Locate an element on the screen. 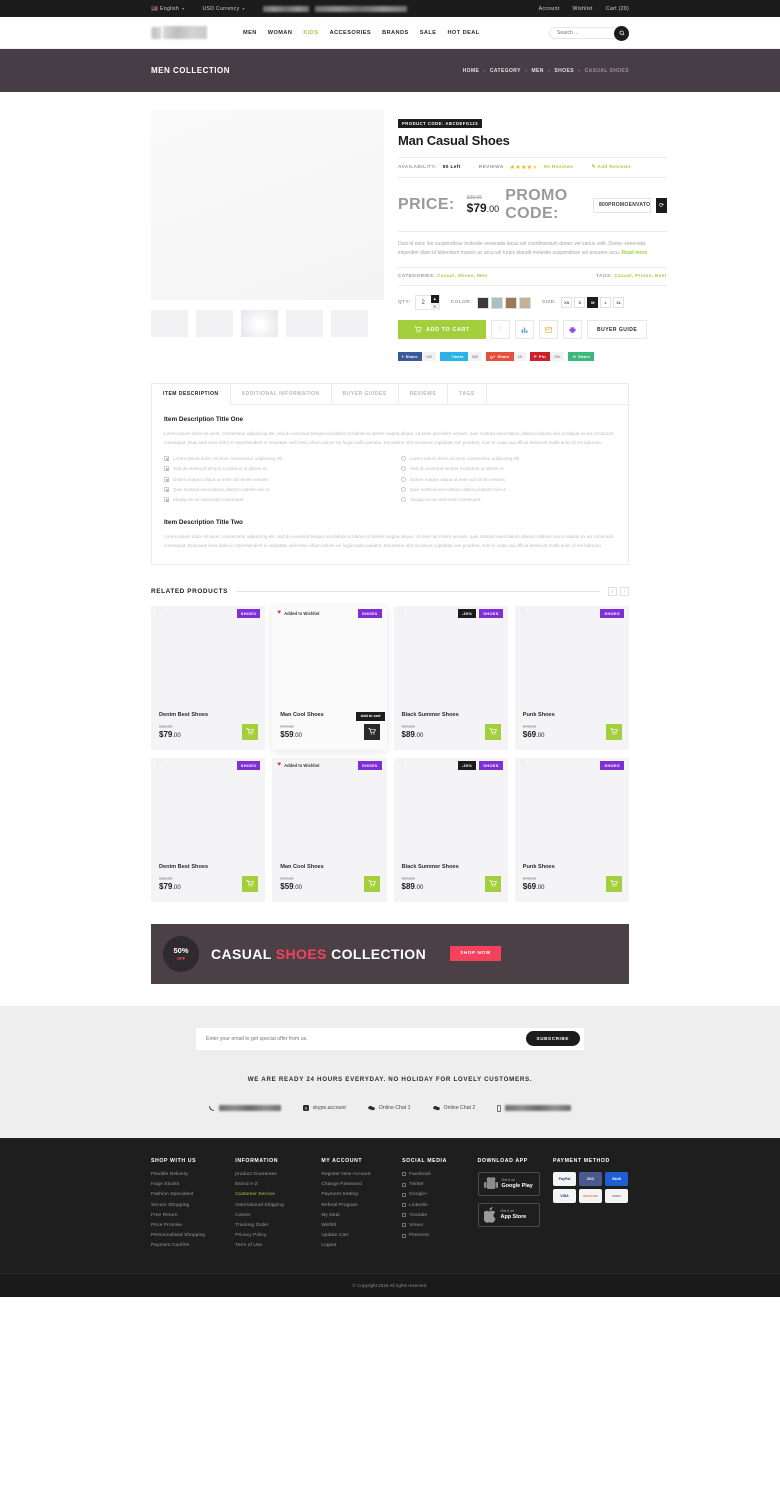 This screenshot has height=1490, width=780. nav-item-kids: KIDS is located at coordinates (310, 33).